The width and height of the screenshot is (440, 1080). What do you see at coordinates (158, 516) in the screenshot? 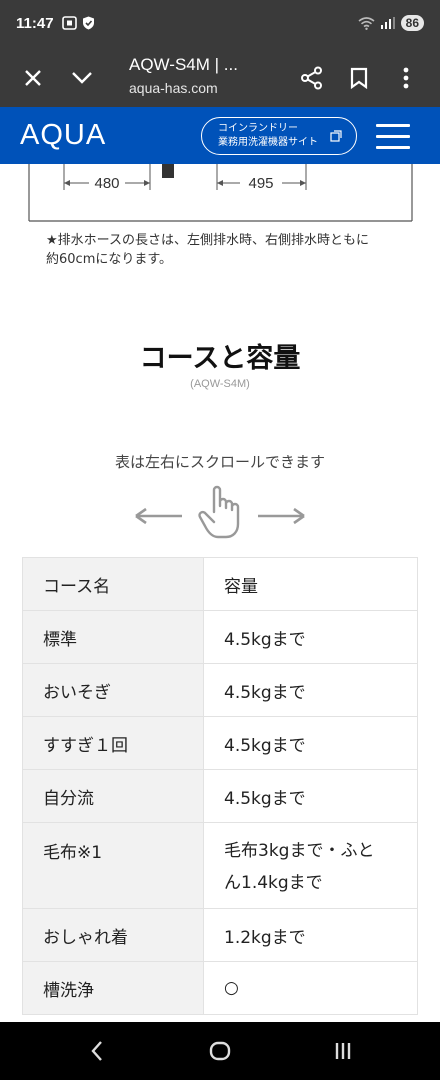
I see `arrow-left-icon` at bounding box center [158, 516].